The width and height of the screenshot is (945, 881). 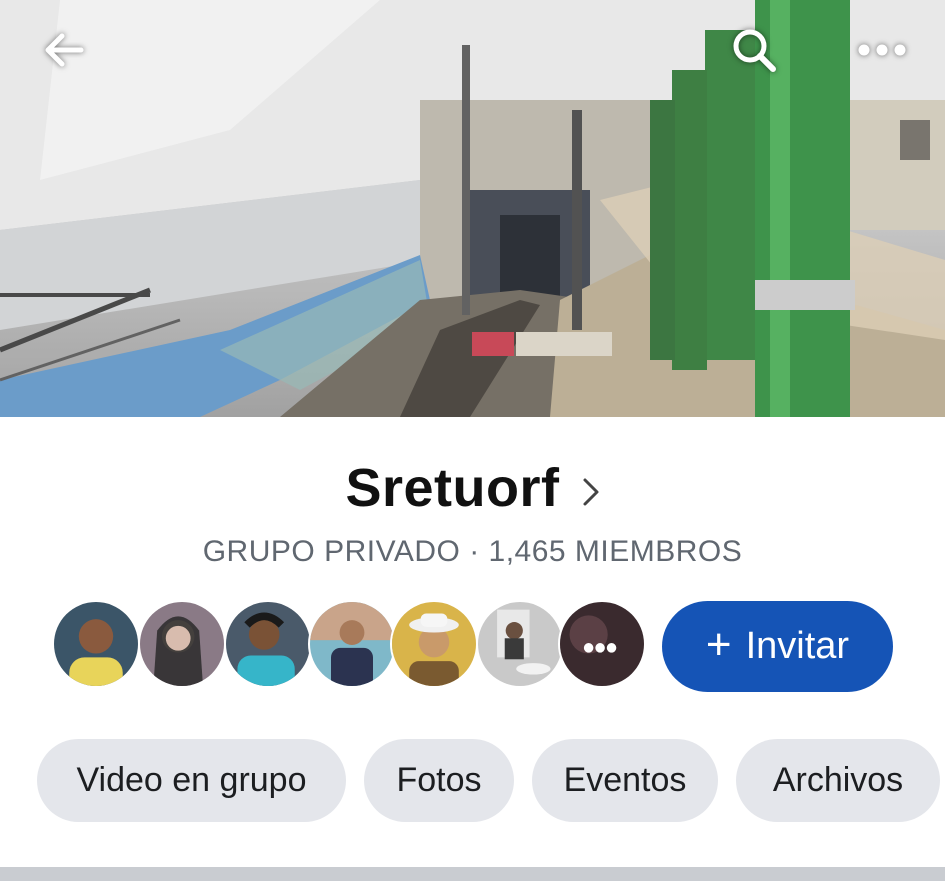 I want to click on arrow-left-icon, so click(x=64, y=50).